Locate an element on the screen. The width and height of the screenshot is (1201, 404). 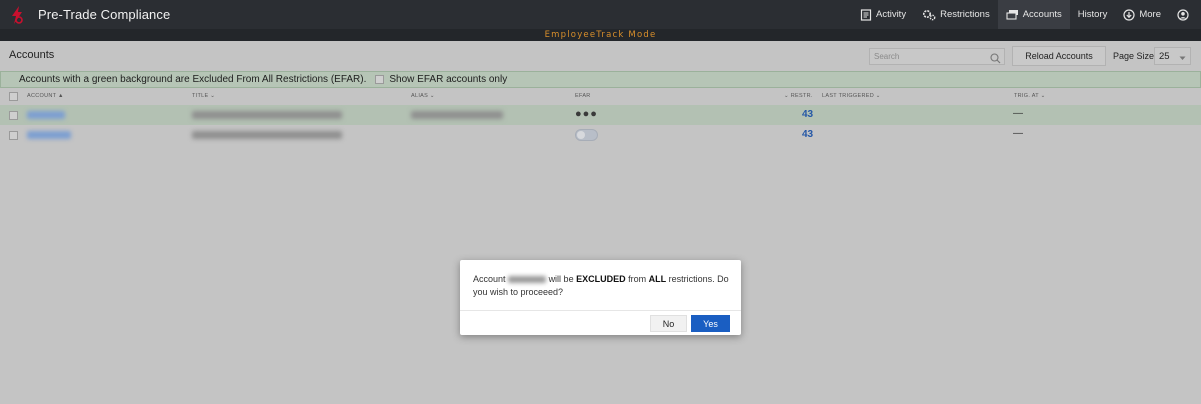
nav-accounts-label: Accounts is located at coordinates (1042, 14).